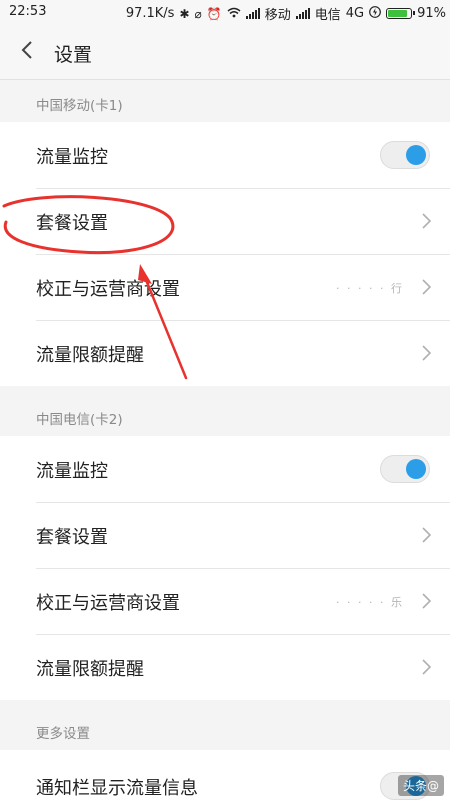 The width and height of the screenshot is (450, 800). Describe the element at coordinates (277, 15) in the screenshot. I see `carrier-1: 移动` at that location.